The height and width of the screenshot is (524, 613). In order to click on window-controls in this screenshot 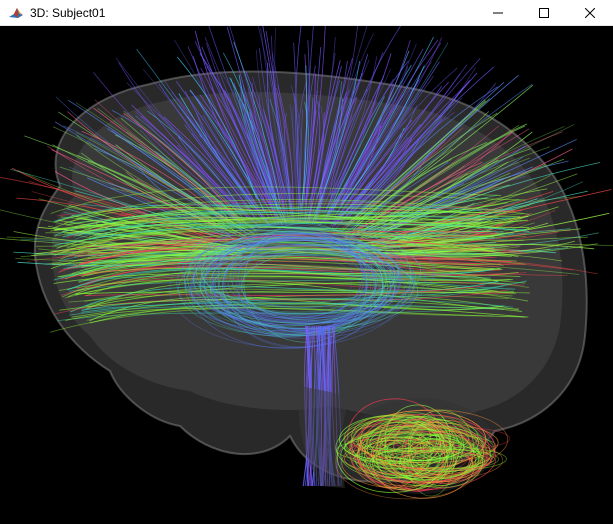, I will do `click(544, 13)`.